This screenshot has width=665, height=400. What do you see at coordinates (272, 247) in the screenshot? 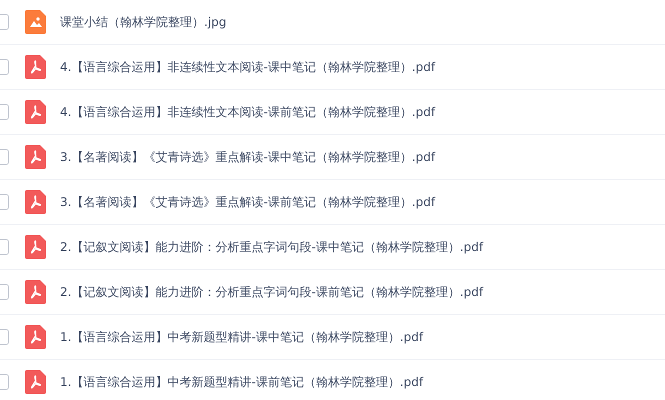
I see `file-name: 2.【记叙文阅读】能力进阶：分析重点字词句段-课中笔记（翰林学院整理）.pdf` at bounding box center [272, 247].